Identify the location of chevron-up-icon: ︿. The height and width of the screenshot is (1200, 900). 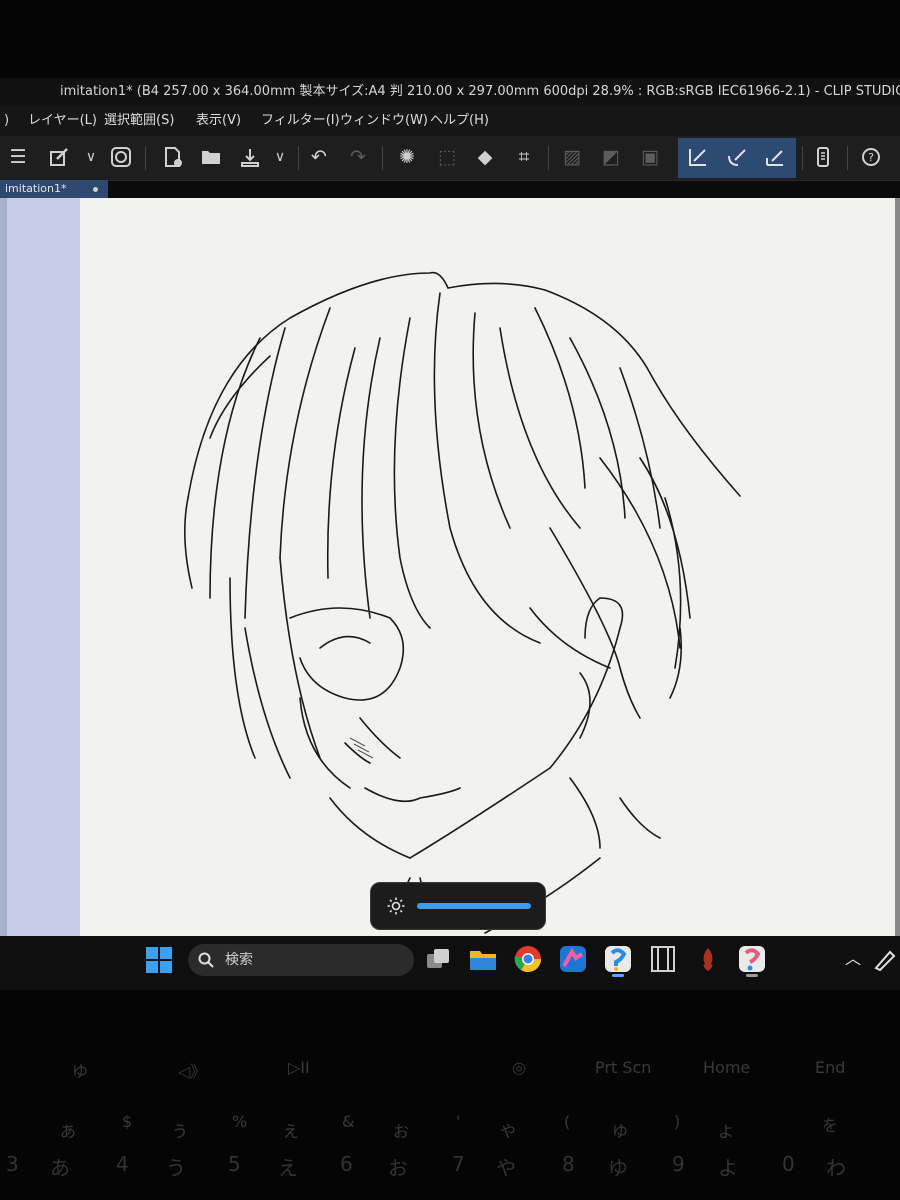
(853, 959).